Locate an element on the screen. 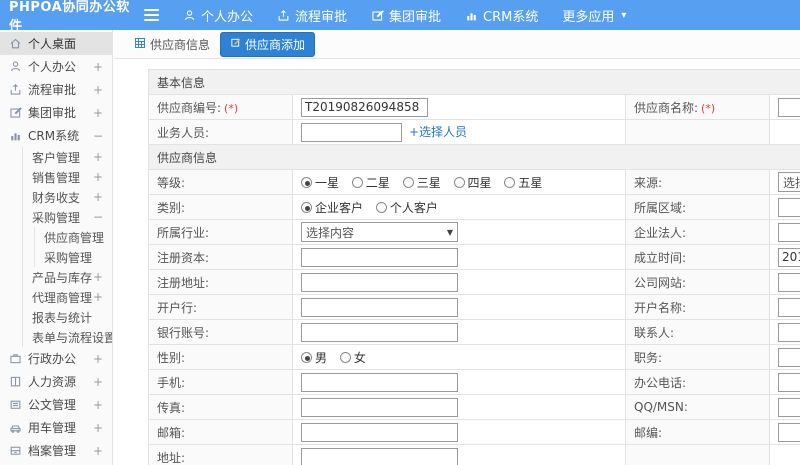 Image resolution: width=800 pixels, height=465 pixels. sidebar-item-label: 人力资源 is located at coordinates (52, 382).